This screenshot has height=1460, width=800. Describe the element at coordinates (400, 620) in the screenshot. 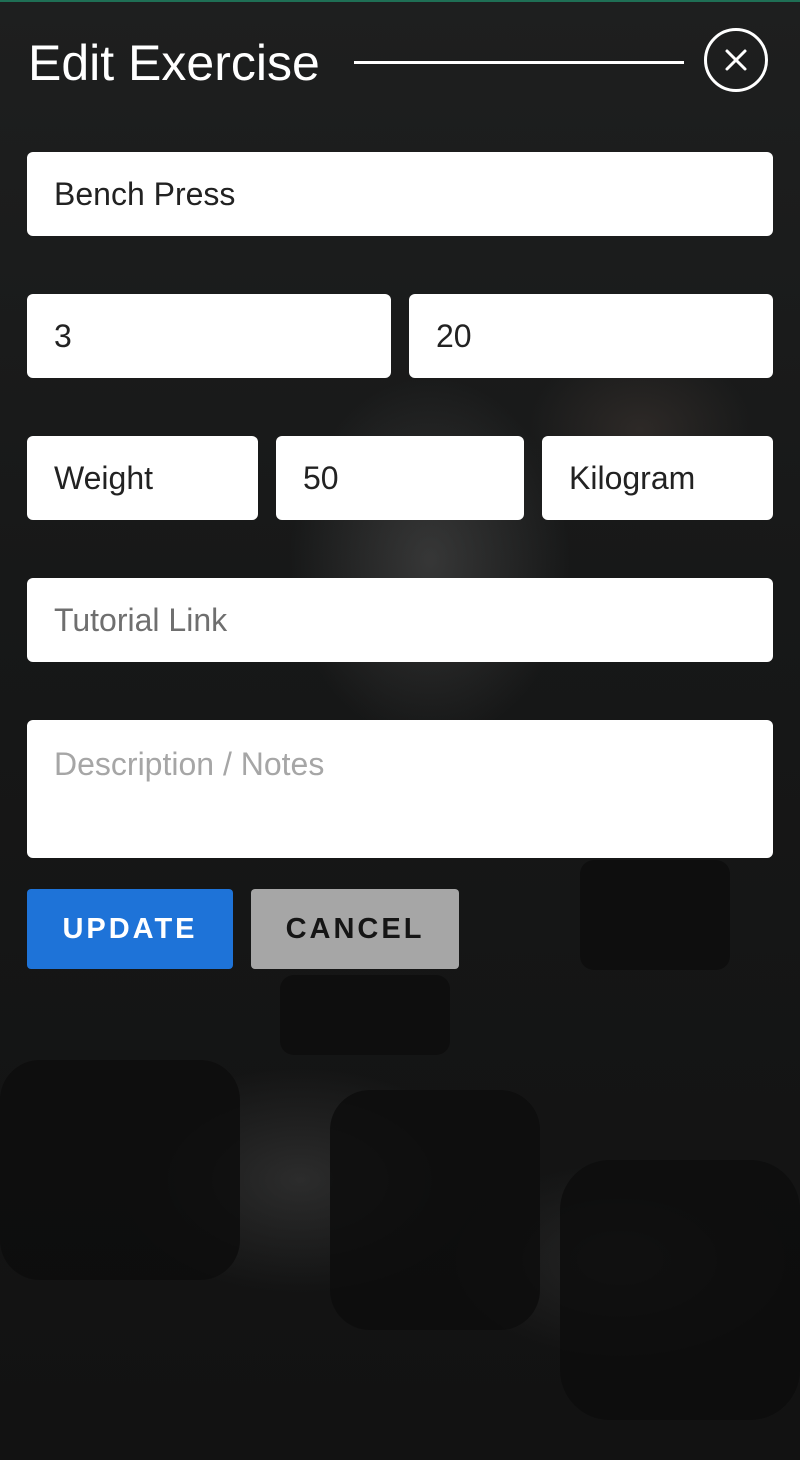

I see `tutorial-link-input: Tutorial Link` at that location.